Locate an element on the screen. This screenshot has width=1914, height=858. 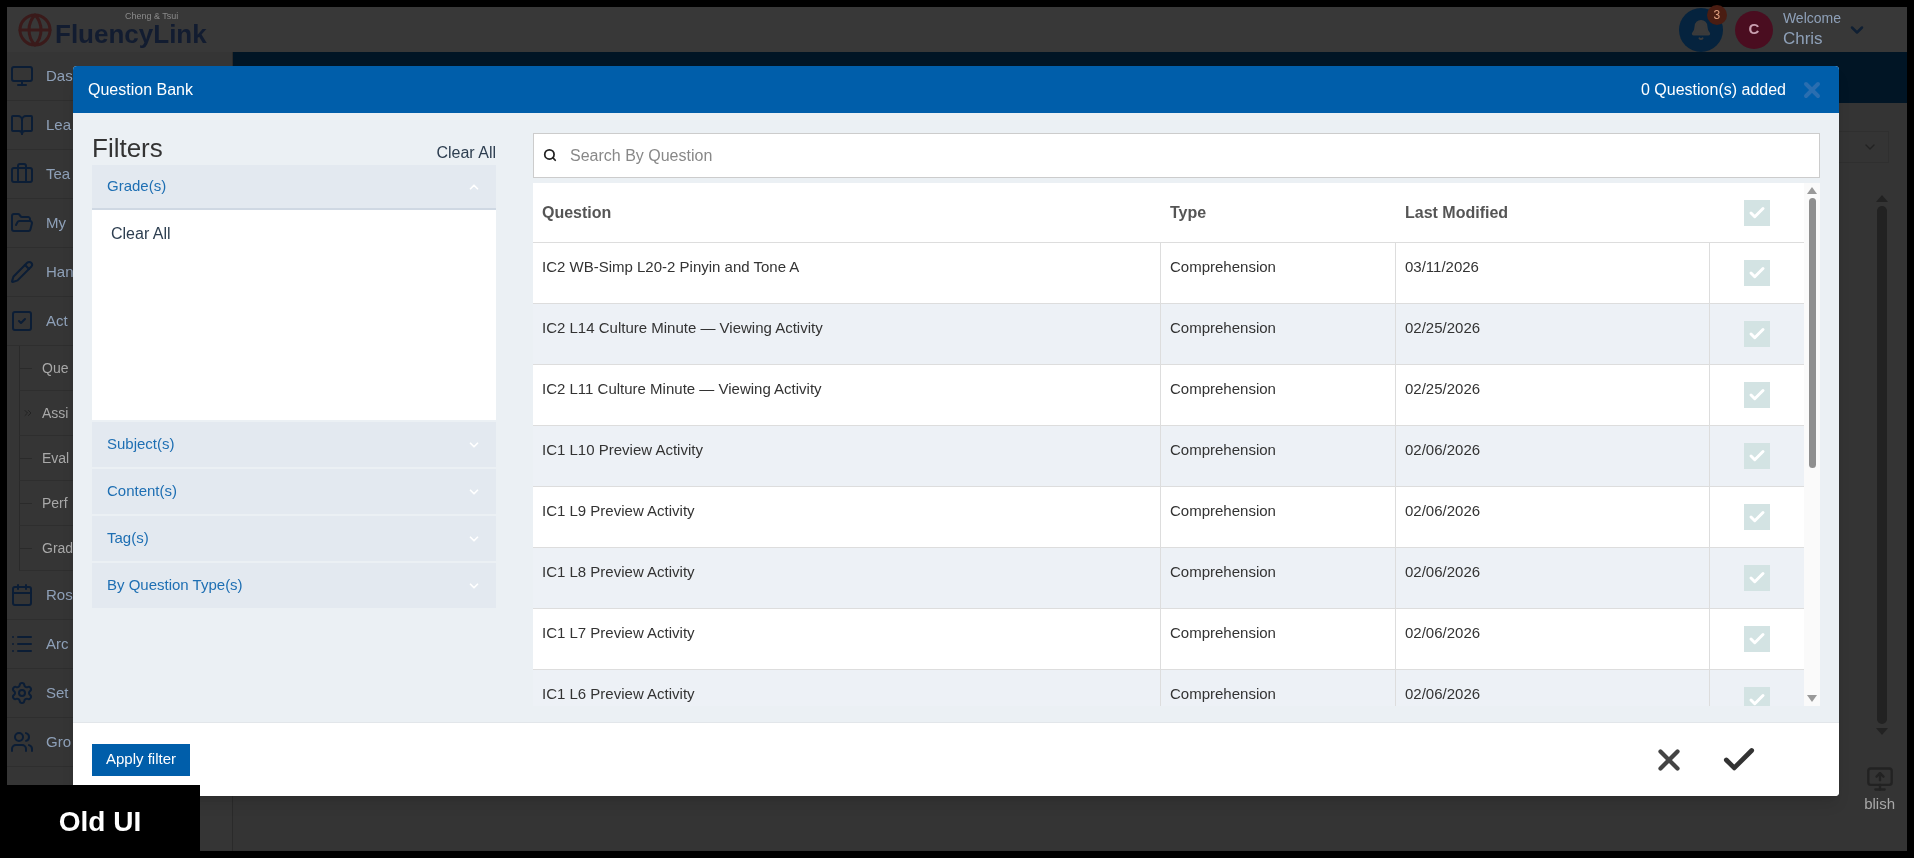
table-row: IC1 L7 Preview Activity Comprehension 02/06/2026 is located at coordinates (1168, 639).